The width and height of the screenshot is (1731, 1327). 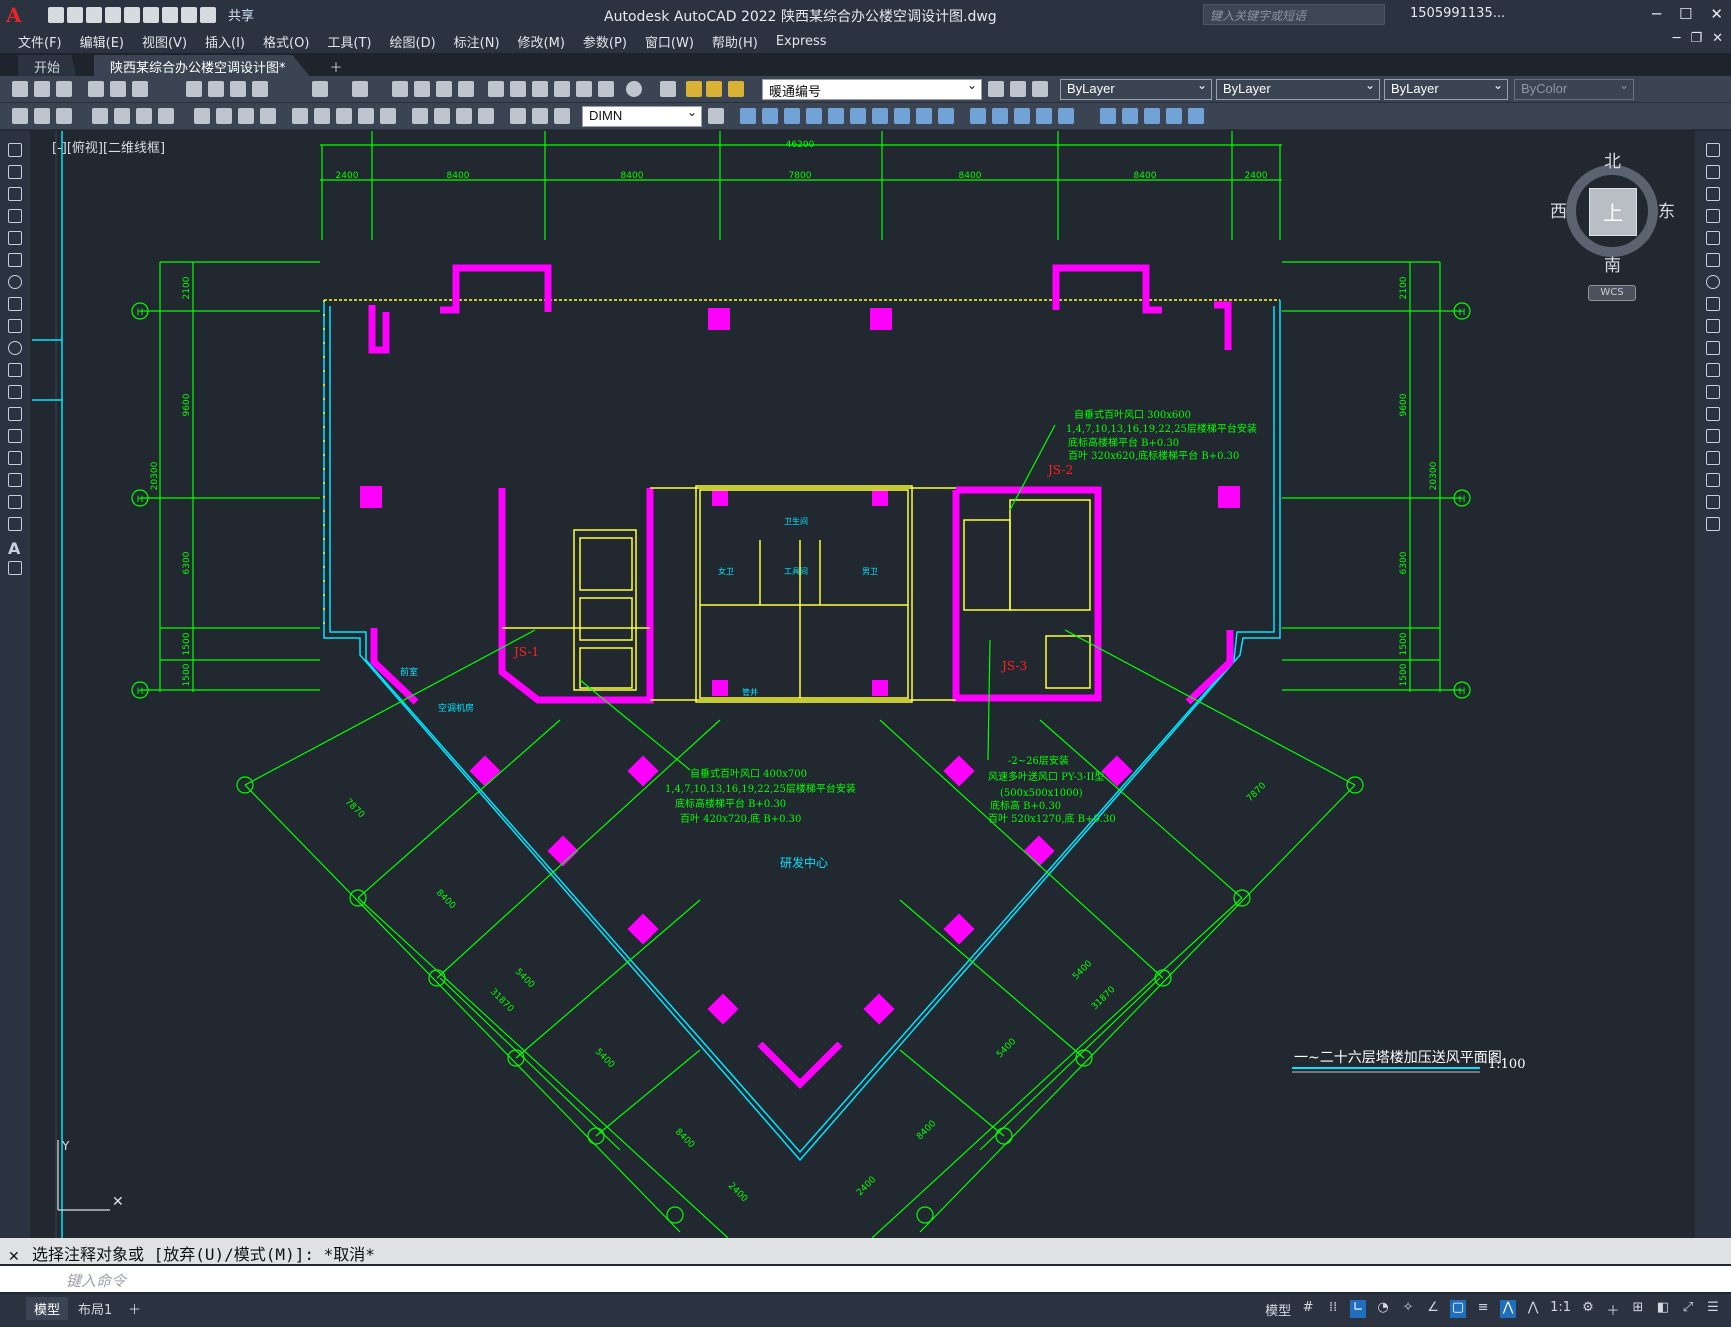 I want to click on viewcube-east: 东, so click(x=1666, y=209).